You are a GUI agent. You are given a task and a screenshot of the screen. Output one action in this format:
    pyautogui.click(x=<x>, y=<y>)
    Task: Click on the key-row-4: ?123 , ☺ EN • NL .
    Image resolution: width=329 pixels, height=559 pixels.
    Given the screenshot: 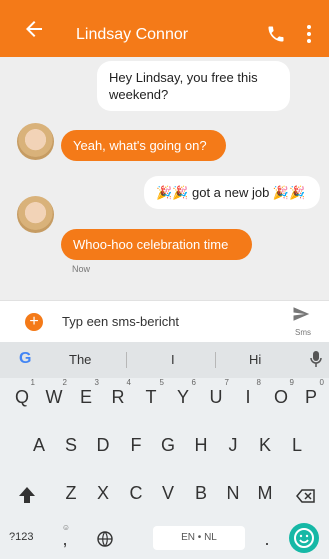 What is the action you would take?
    pyautogui.click(x=164, y=540)
    